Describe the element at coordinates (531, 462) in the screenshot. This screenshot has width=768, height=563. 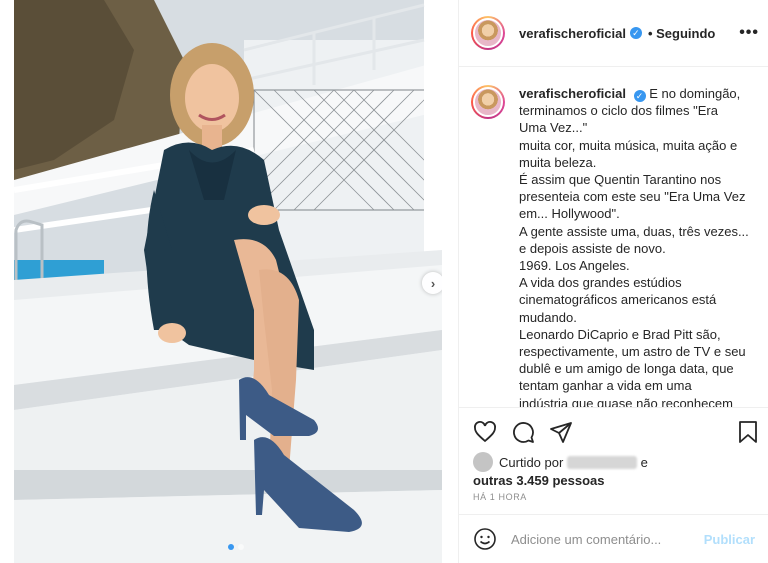
I see `liked-by-prefix: Curtido por` at that location.